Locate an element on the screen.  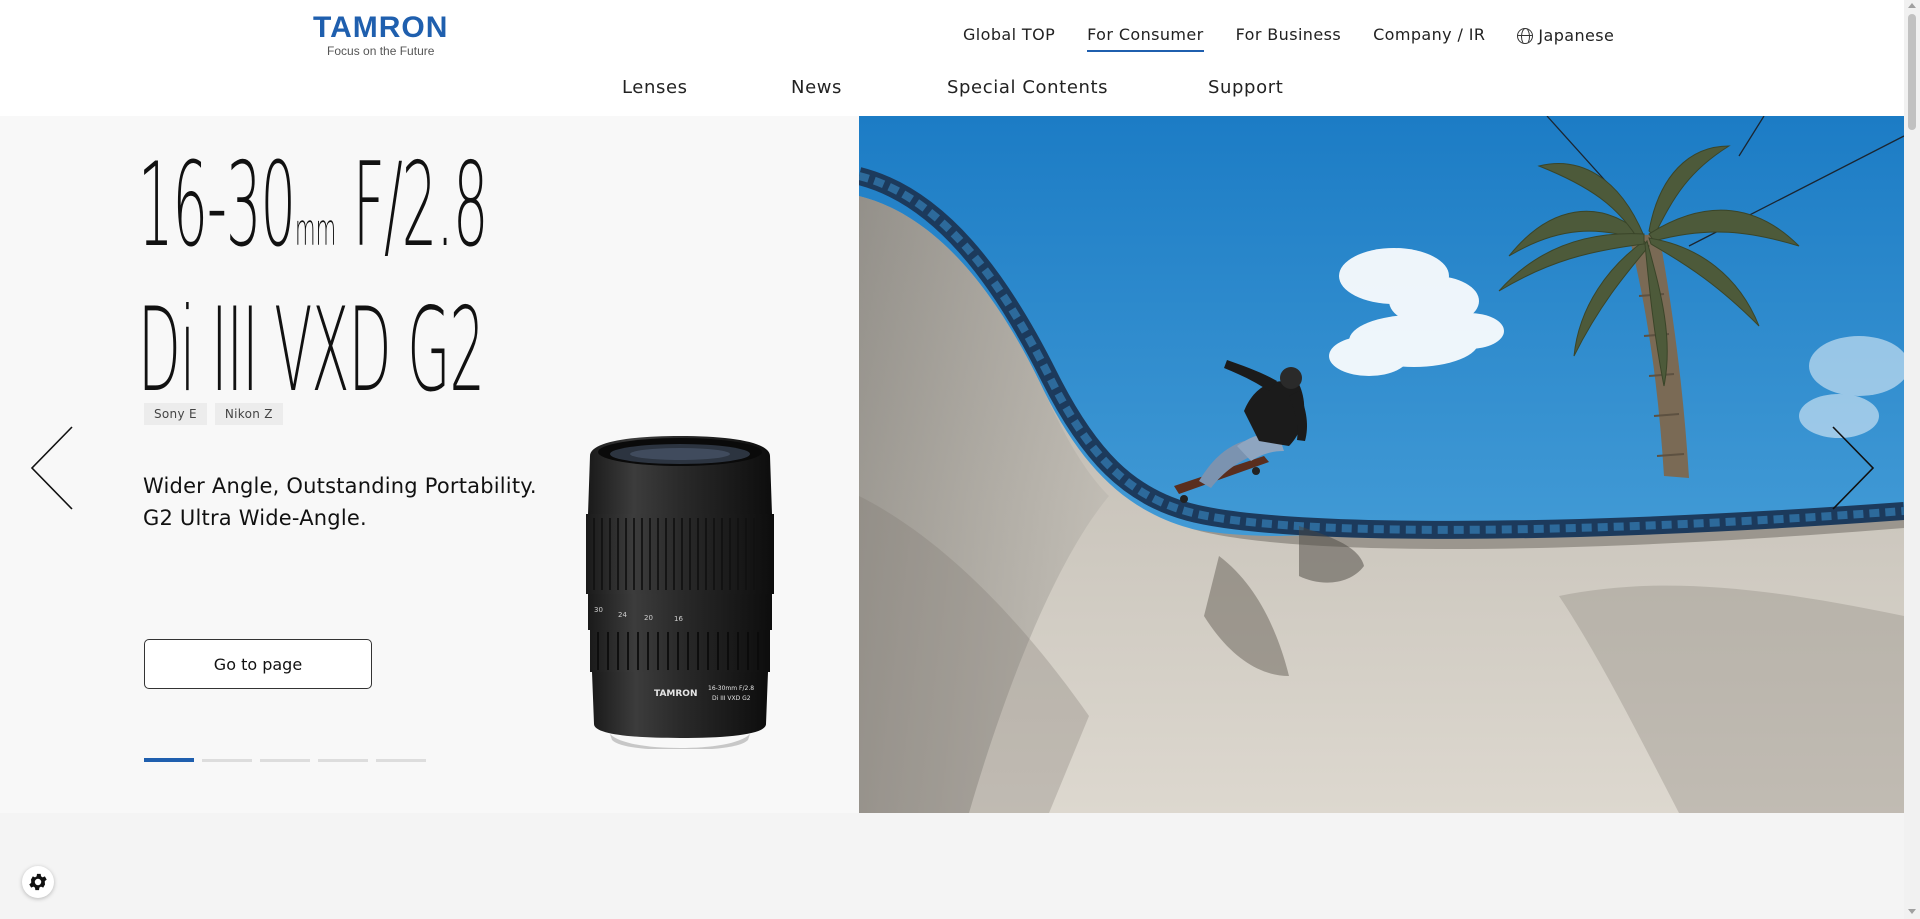
title-line-1: 16-30mm F/2.8 is located at coordinates (313, 218).